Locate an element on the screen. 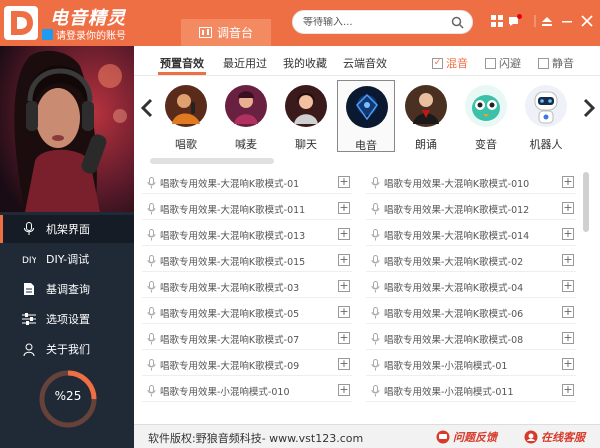  sidebar-item-rack: 机架界面 is located at coordinates (67, 229).